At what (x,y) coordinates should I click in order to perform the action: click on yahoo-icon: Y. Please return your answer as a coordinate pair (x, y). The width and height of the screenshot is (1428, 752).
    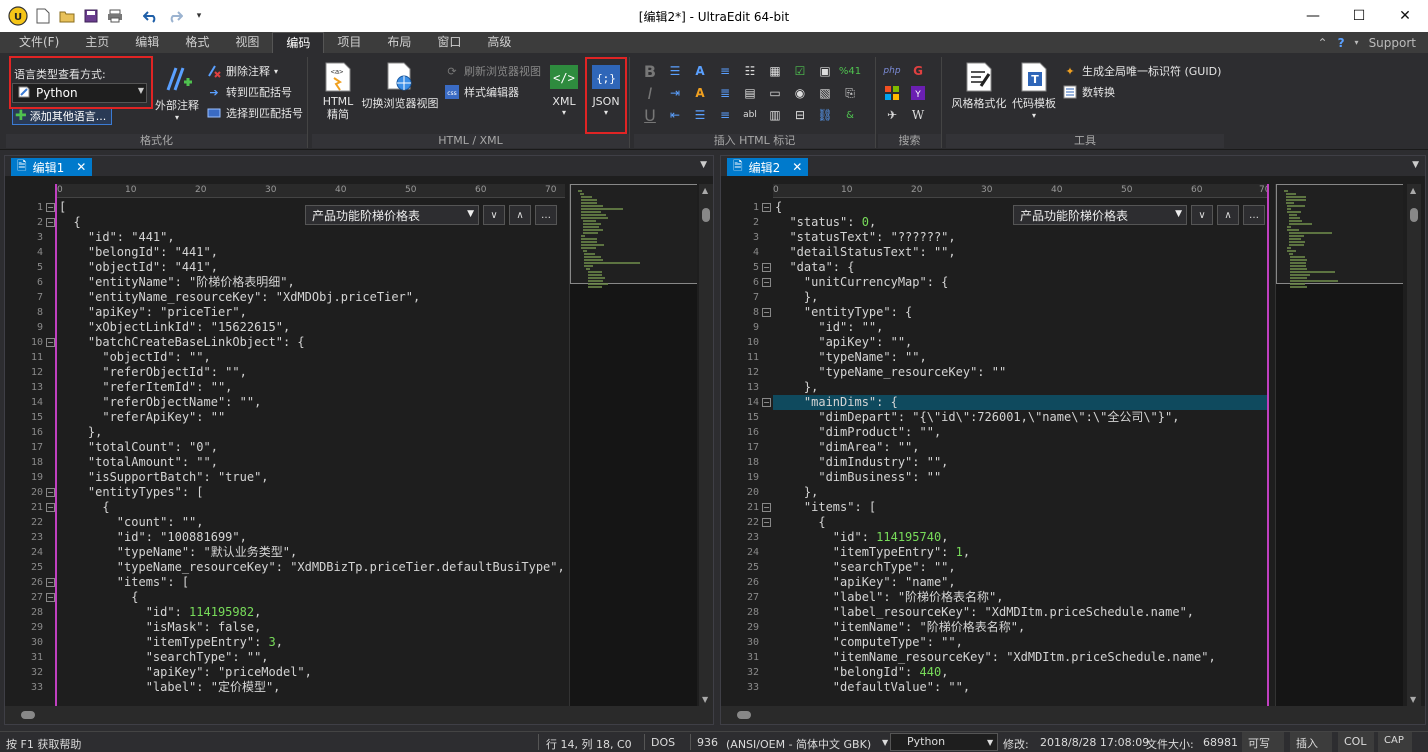
    Looking at the image, I should click on (918, 93).